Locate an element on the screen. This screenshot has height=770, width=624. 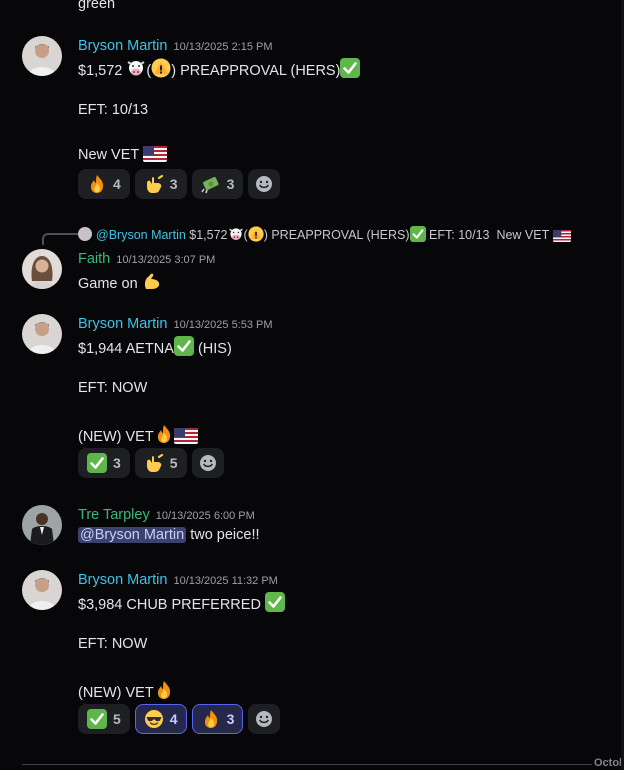
date-divider-label: Octob is located at coordinates (609, 763).